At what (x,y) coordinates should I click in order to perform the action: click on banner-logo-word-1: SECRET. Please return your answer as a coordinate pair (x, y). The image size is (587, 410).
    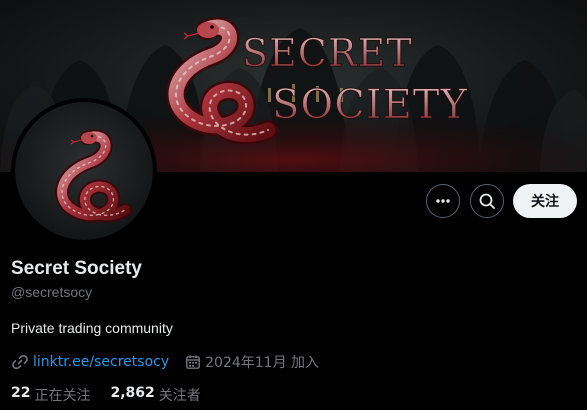
    Looking at the image, I should click on (327, 53).